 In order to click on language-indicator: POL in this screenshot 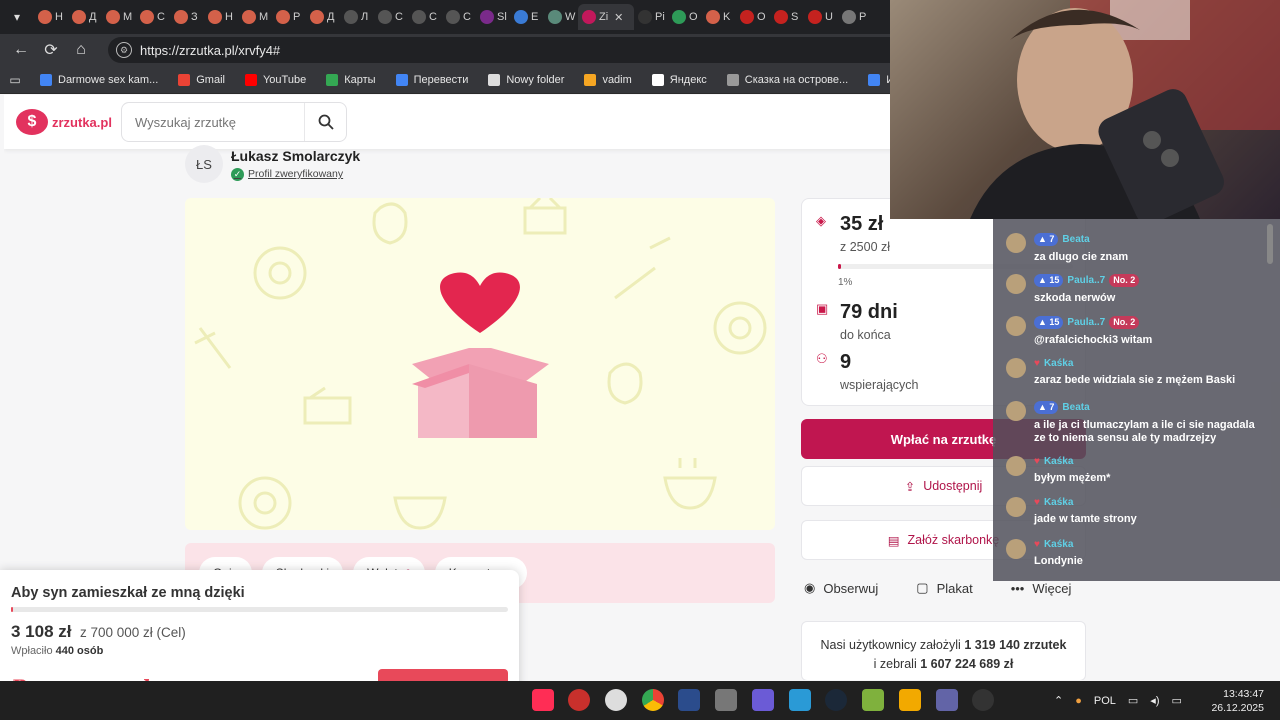, I will do `click(1105, 701)`.